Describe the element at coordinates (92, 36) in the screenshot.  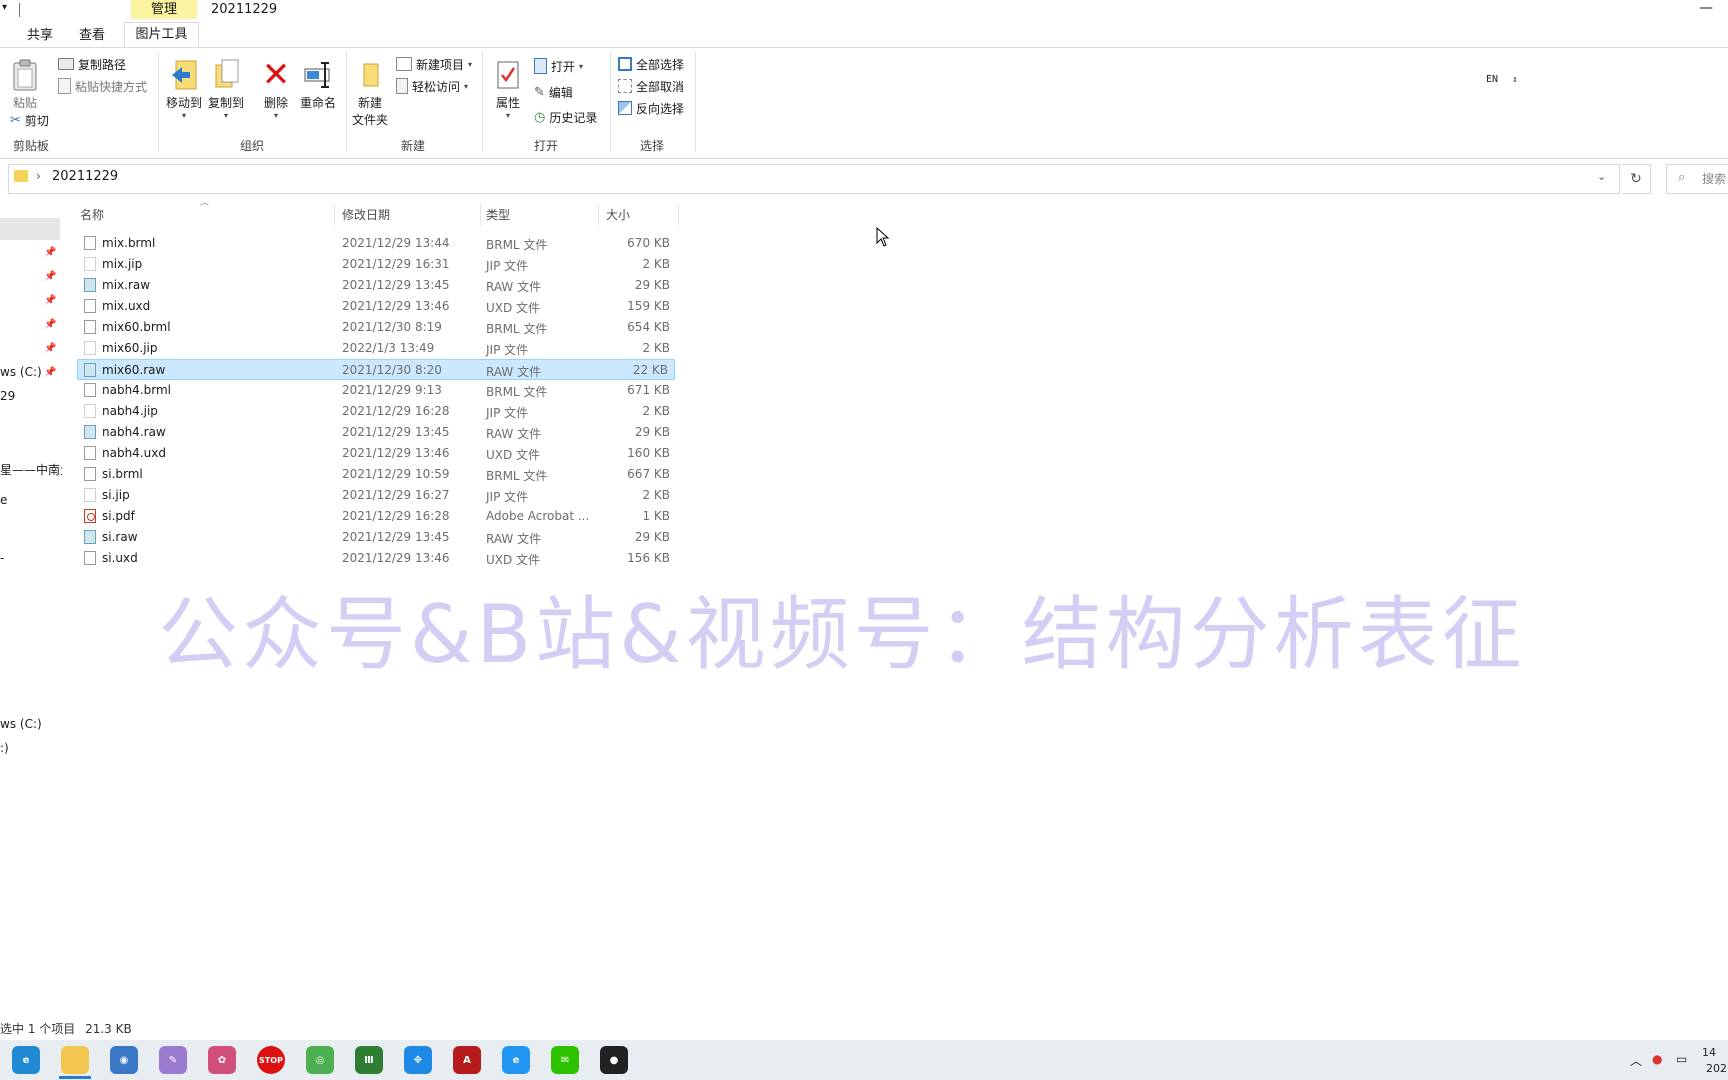
I see `tab-view: 查看` at that location.